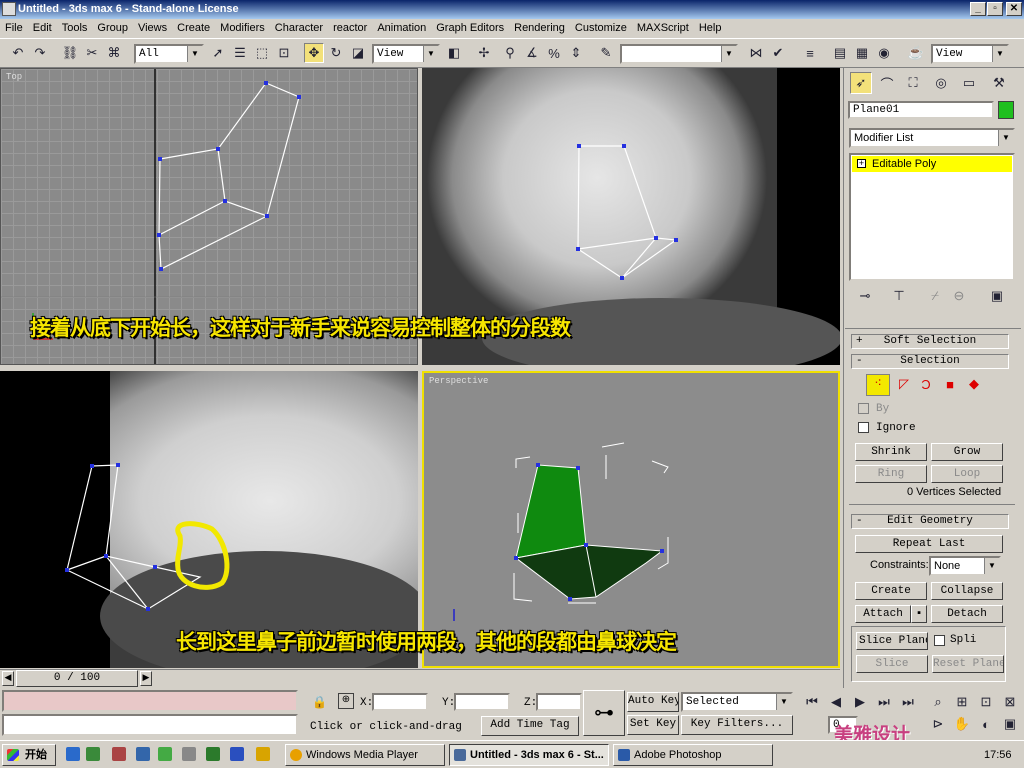 This screenshot has height=768, width=1024. What do you see at coordinates (604, 713) in the screenshot?
I see `set-key-icon: ⊶` at bounding box center [604, 713].